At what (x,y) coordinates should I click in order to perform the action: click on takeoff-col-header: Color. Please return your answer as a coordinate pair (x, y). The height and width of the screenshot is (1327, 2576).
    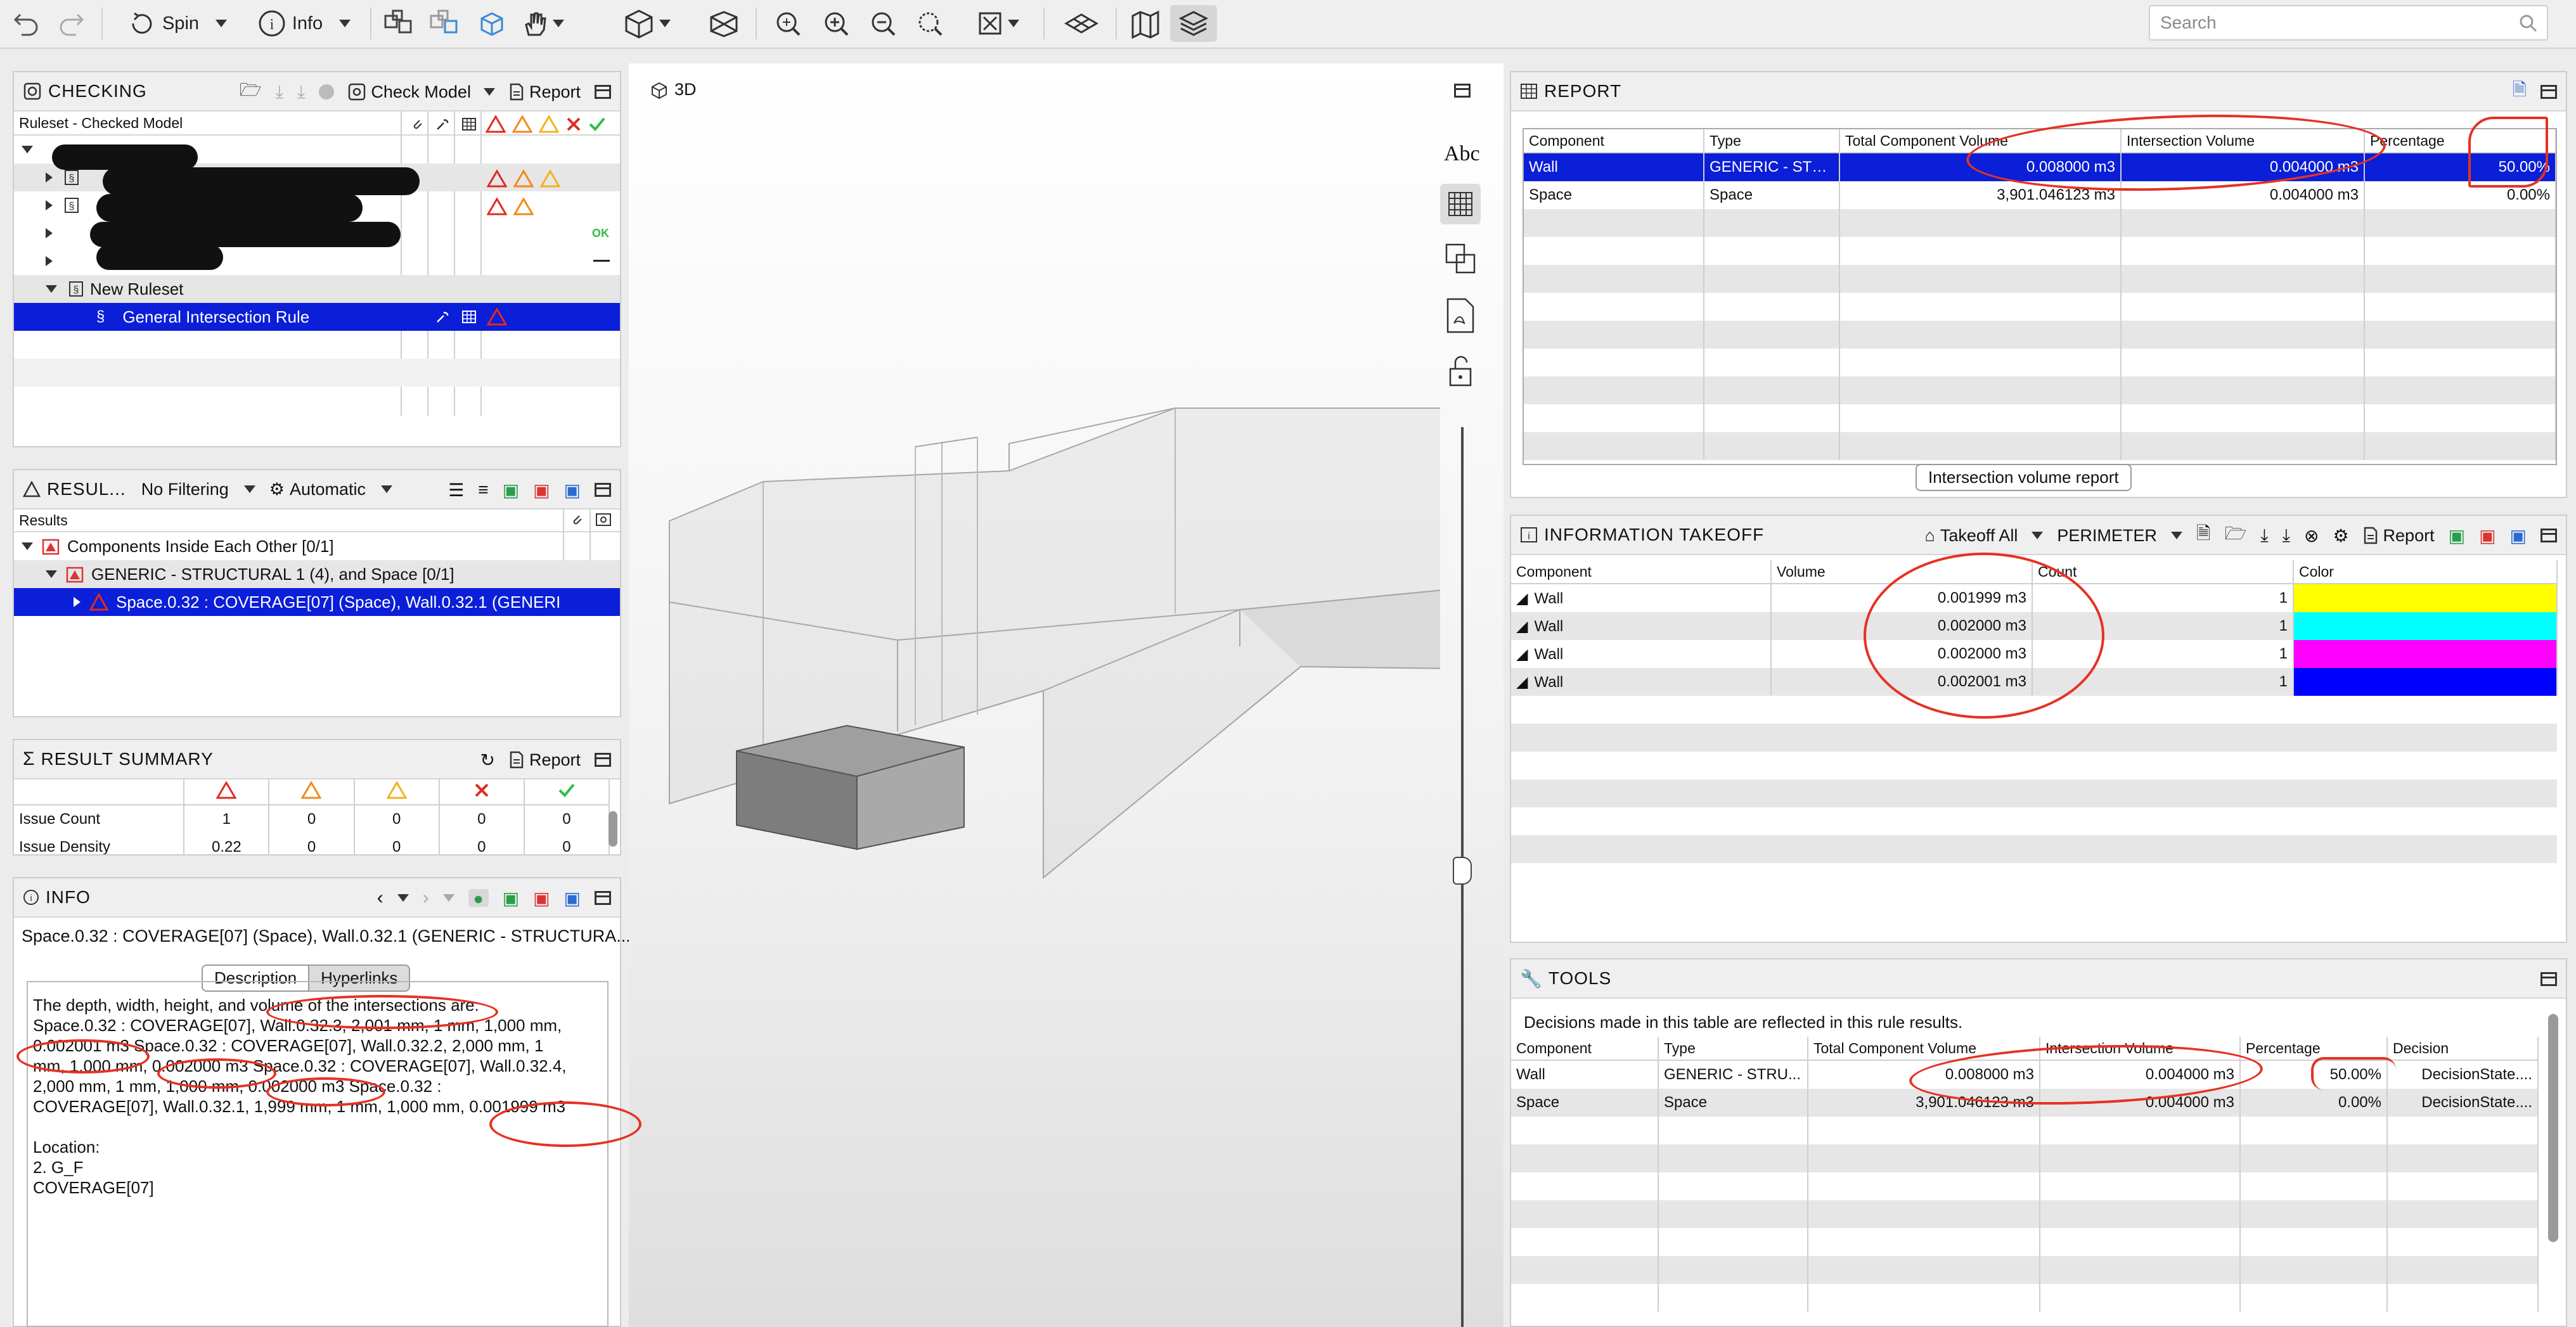
    Looking at the image, I should click on (2425, 572).